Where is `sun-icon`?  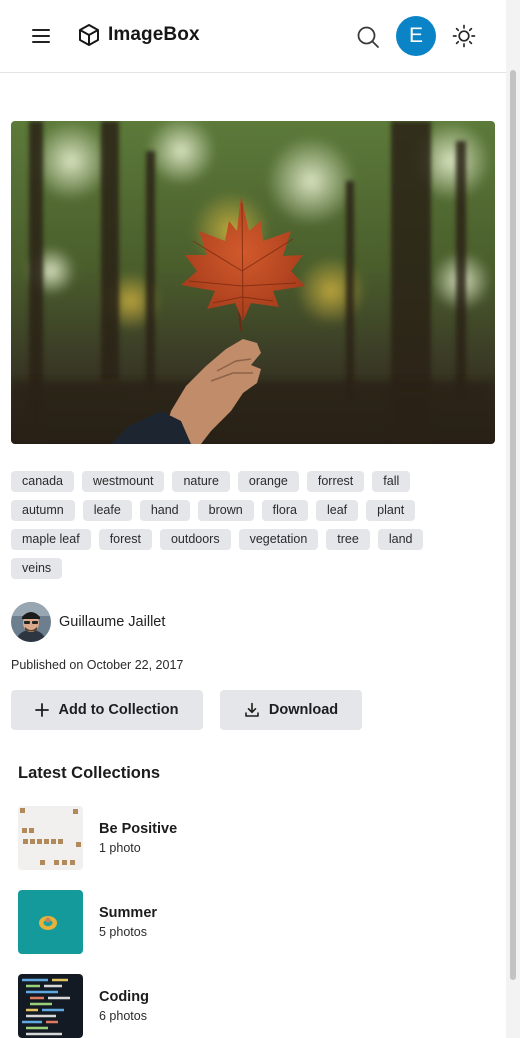 sun-icon is located at coordinates (464, 36).